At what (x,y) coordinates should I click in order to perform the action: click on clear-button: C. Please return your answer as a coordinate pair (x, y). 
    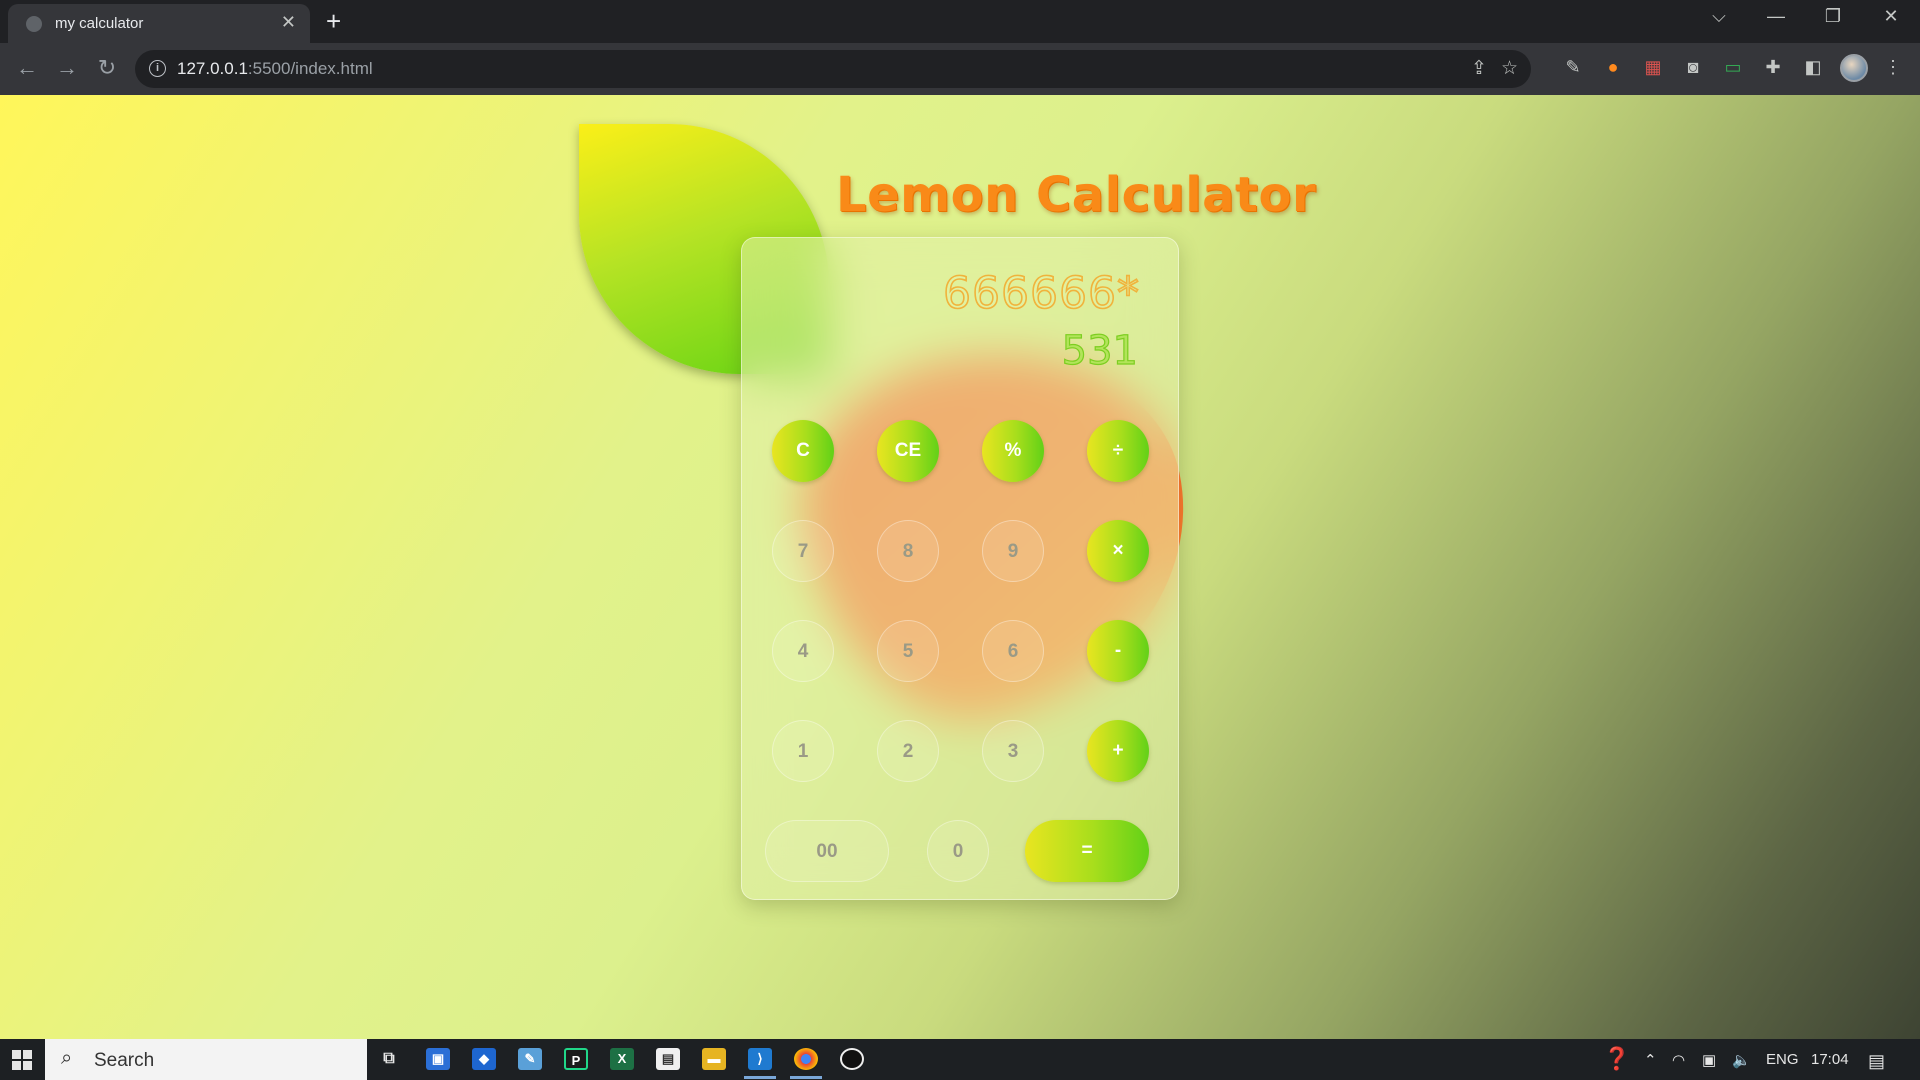
    Looking at the image, I should click on (803, 451).